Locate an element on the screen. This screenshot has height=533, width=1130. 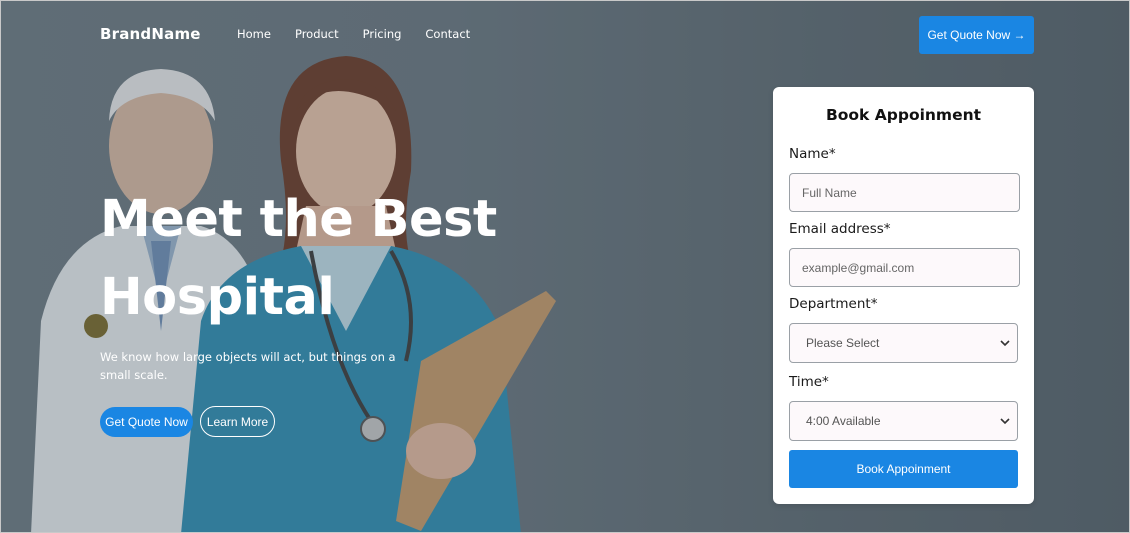
nav-link-pricing: Pricing is located at coordinates (382, 34).